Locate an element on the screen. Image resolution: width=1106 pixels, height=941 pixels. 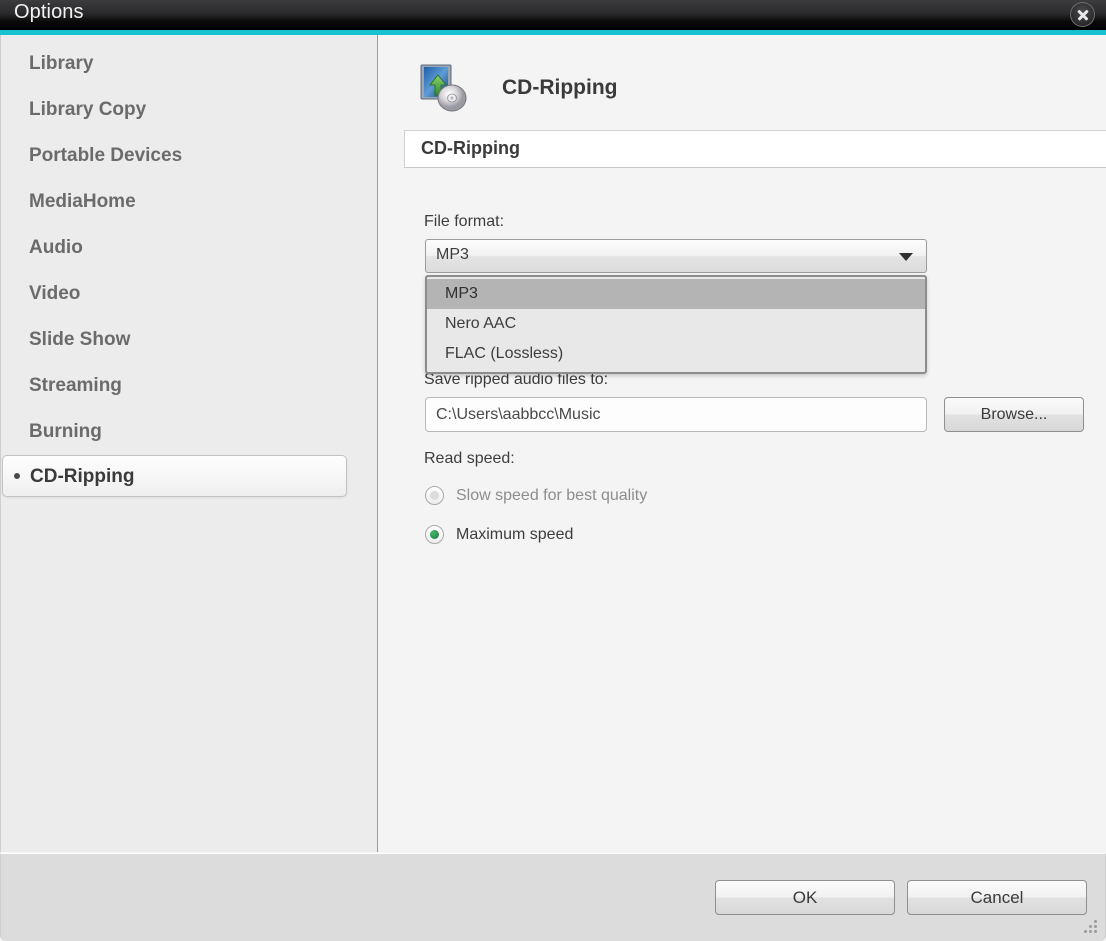
file-format-option-flac: FLAC (Lossless) is located at coordinates (676, 354).